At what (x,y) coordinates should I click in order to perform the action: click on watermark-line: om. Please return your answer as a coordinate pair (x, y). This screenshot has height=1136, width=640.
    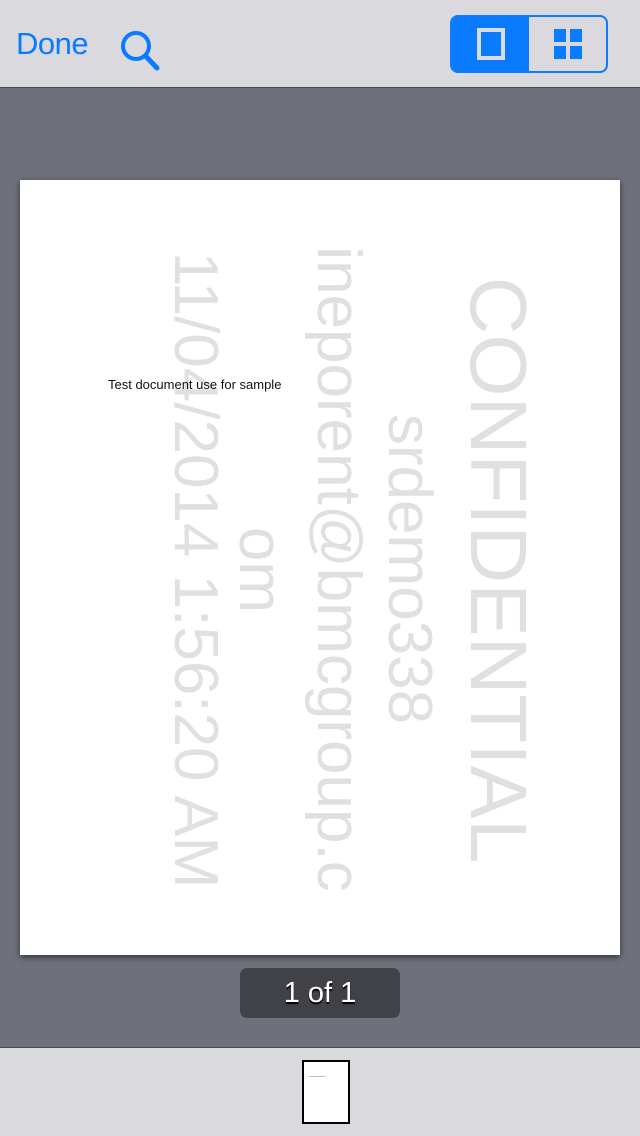
    Looking at the image, I should click on (260, 570).